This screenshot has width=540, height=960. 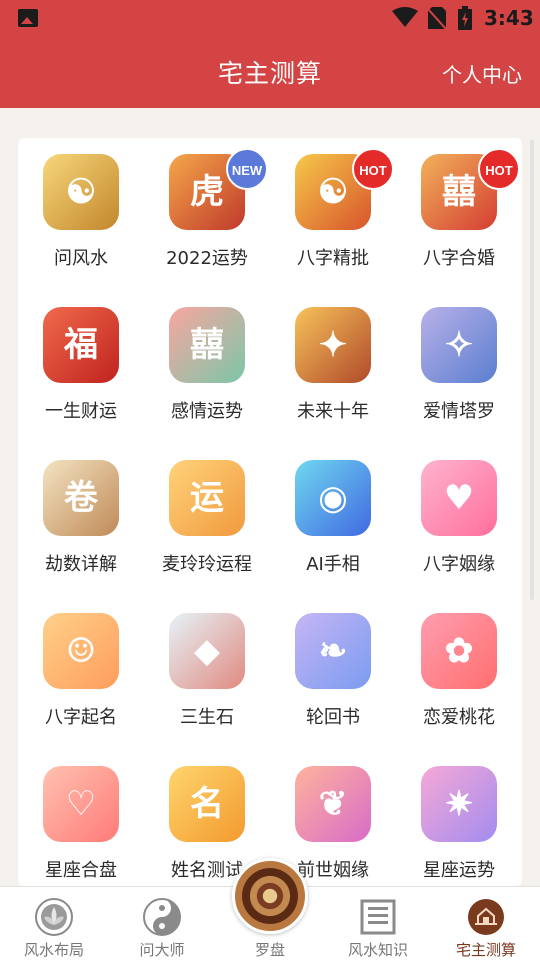 What do you see at coordinates (459, 225) in the screenshot?
I see `feature-item: 囍 HOT 八字合婚` at bounding box center [459, 225].